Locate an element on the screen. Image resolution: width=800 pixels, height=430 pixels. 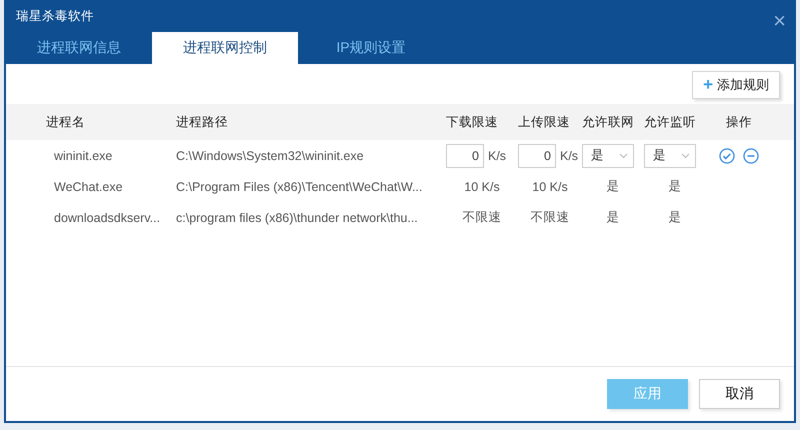
column-header: 允许联网 is located at coordinates (608, 122).